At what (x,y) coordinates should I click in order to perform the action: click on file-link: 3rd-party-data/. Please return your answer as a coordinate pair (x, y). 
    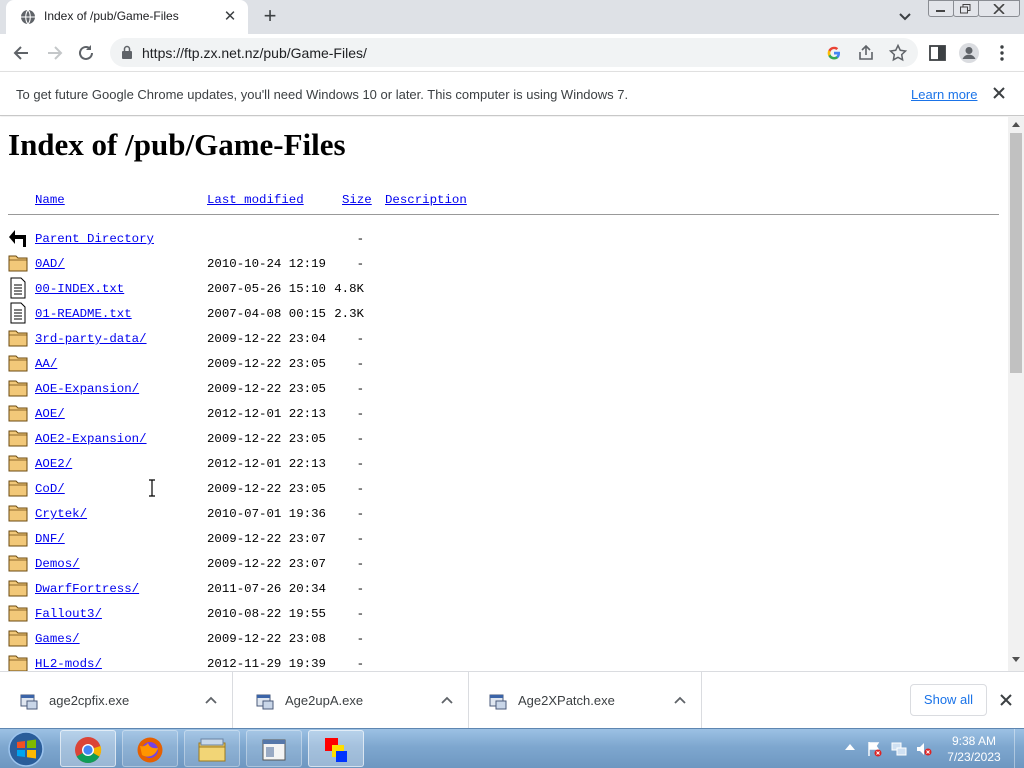
    Looking at the image, I should click on (91, 339).